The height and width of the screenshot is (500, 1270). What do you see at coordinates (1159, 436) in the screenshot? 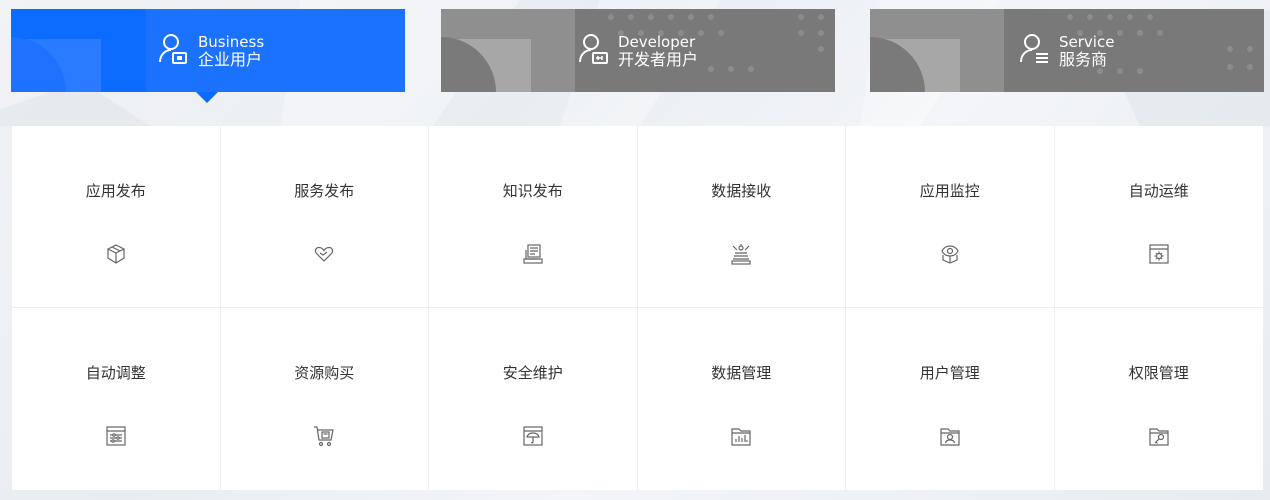
I see `key-folder-icon` at bounding box center [1159, 436].